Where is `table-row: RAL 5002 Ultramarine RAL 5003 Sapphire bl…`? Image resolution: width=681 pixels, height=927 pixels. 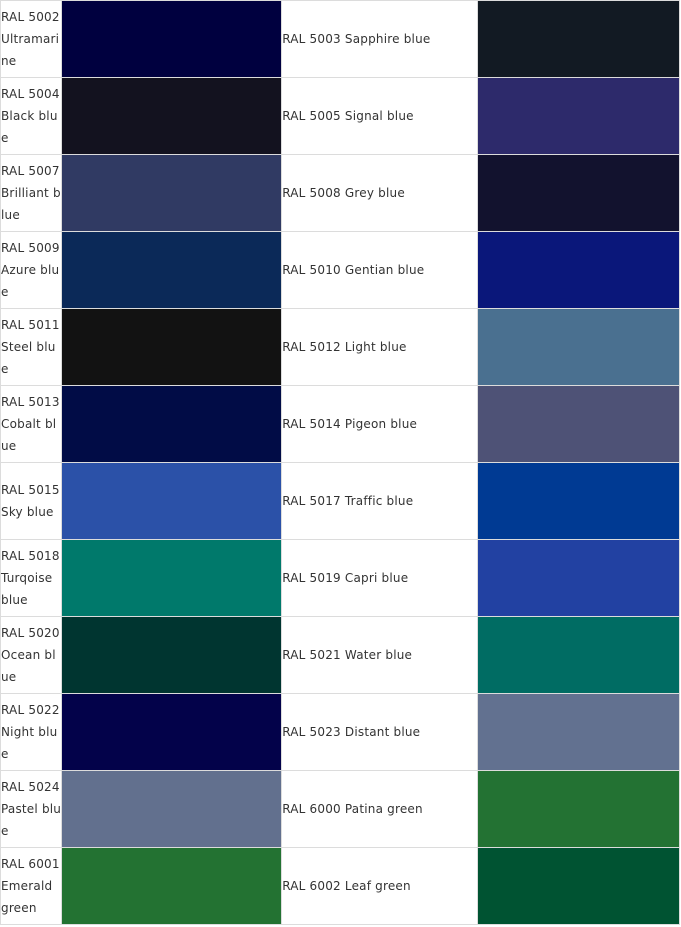 table-row: RAL 5002 Ultramarine RAL 5003 Sapphire bl… is located at coordinates (340, 39).